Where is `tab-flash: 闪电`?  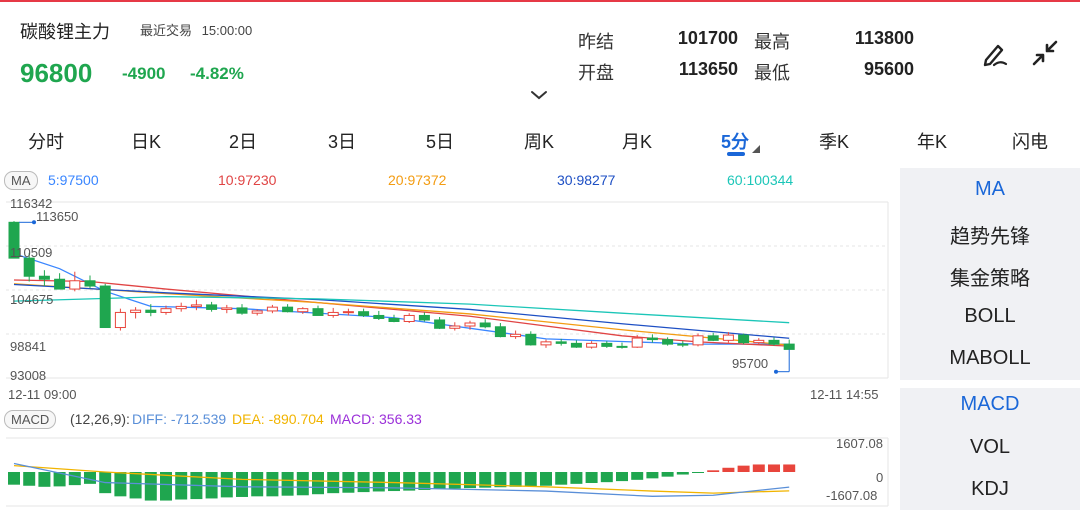 tab-flash: 闪电 is located at coordinates (1030, 141).